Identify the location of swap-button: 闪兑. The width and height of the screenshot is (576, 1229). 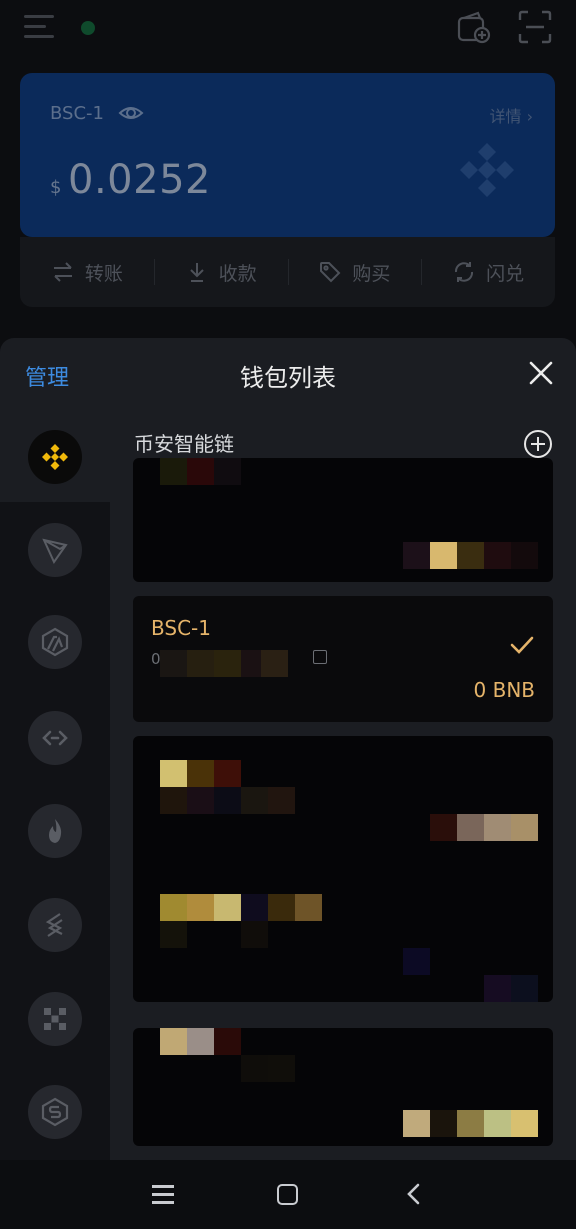
(488, 272).